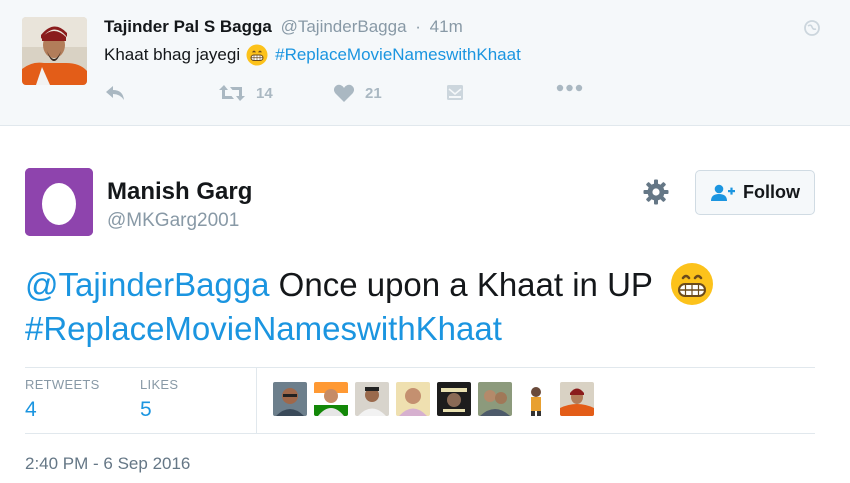 The height and width of the screenshot is (483, 850). What do you see at coordinates (812, 28) in the screenshot?
I see `globe-icon` at bounding box center [812, 28].